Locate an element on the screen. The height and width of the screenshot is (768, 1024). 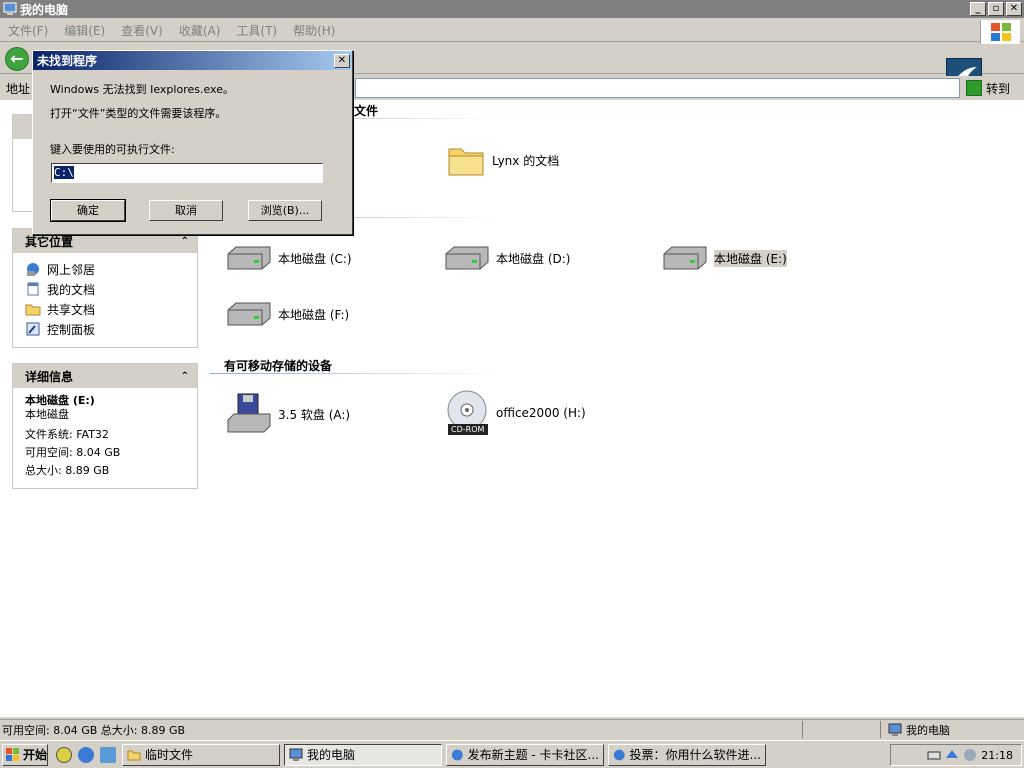
menu-favorites: 收藏(A) is located at coordinates (200, 30).